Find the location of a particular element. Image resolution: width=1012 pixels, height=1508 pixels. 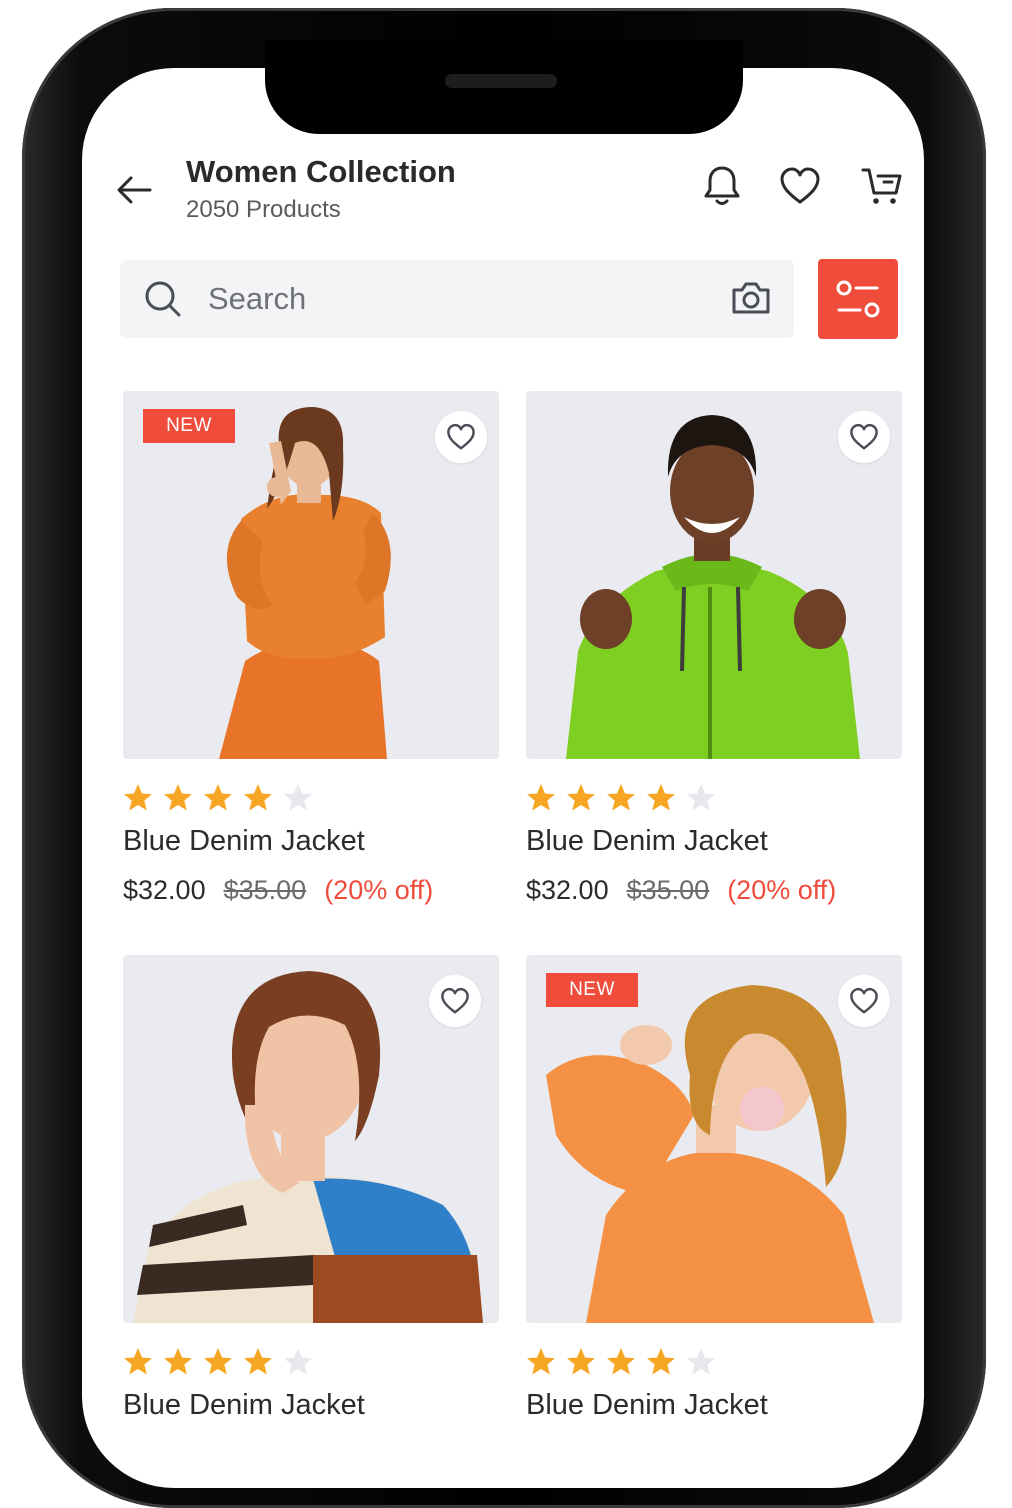

product-count: 2050 Products is located at coordinates (263, 209).